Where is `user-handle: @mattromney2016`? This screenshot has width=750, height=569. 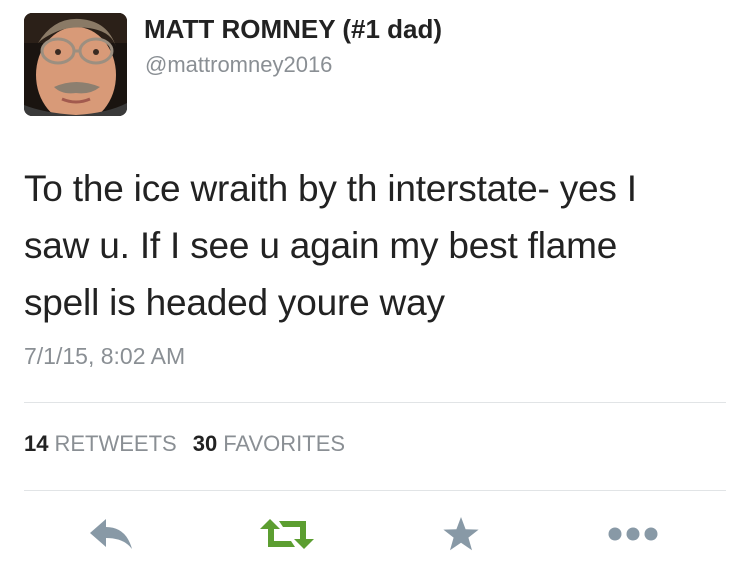 user-handle: @mattromney2016 is located at coordinates (238, 65).